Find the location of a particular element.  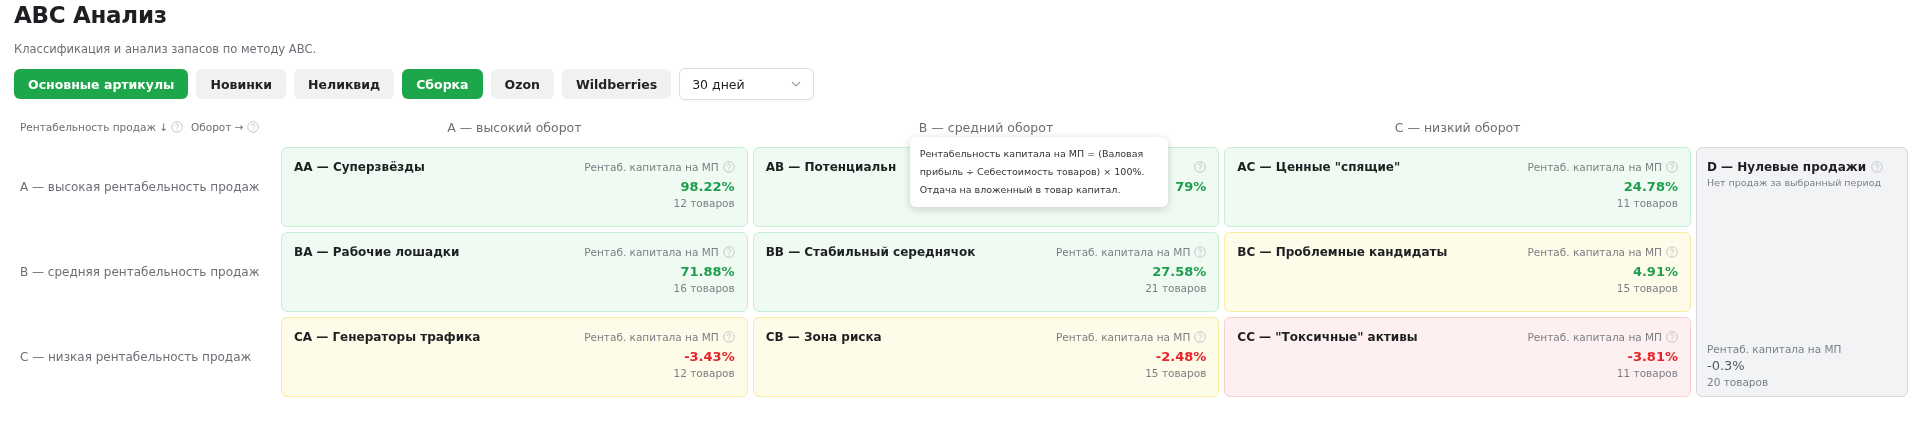

card-title: СВ — Зона риска is located at coordinates (823, 337).